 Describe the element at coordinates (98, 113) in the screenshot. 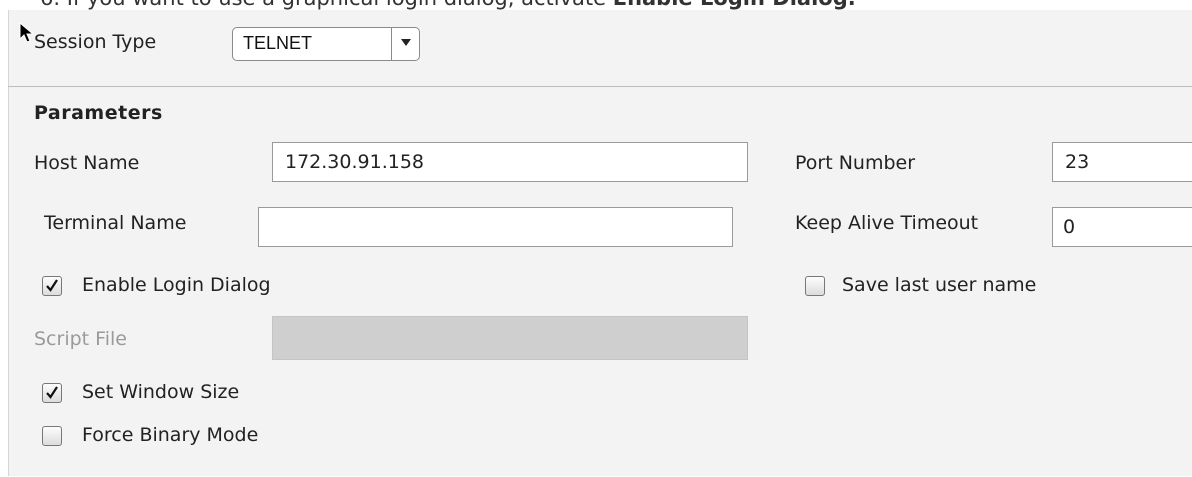

I see `parameters-heading: Parameters` at that location.